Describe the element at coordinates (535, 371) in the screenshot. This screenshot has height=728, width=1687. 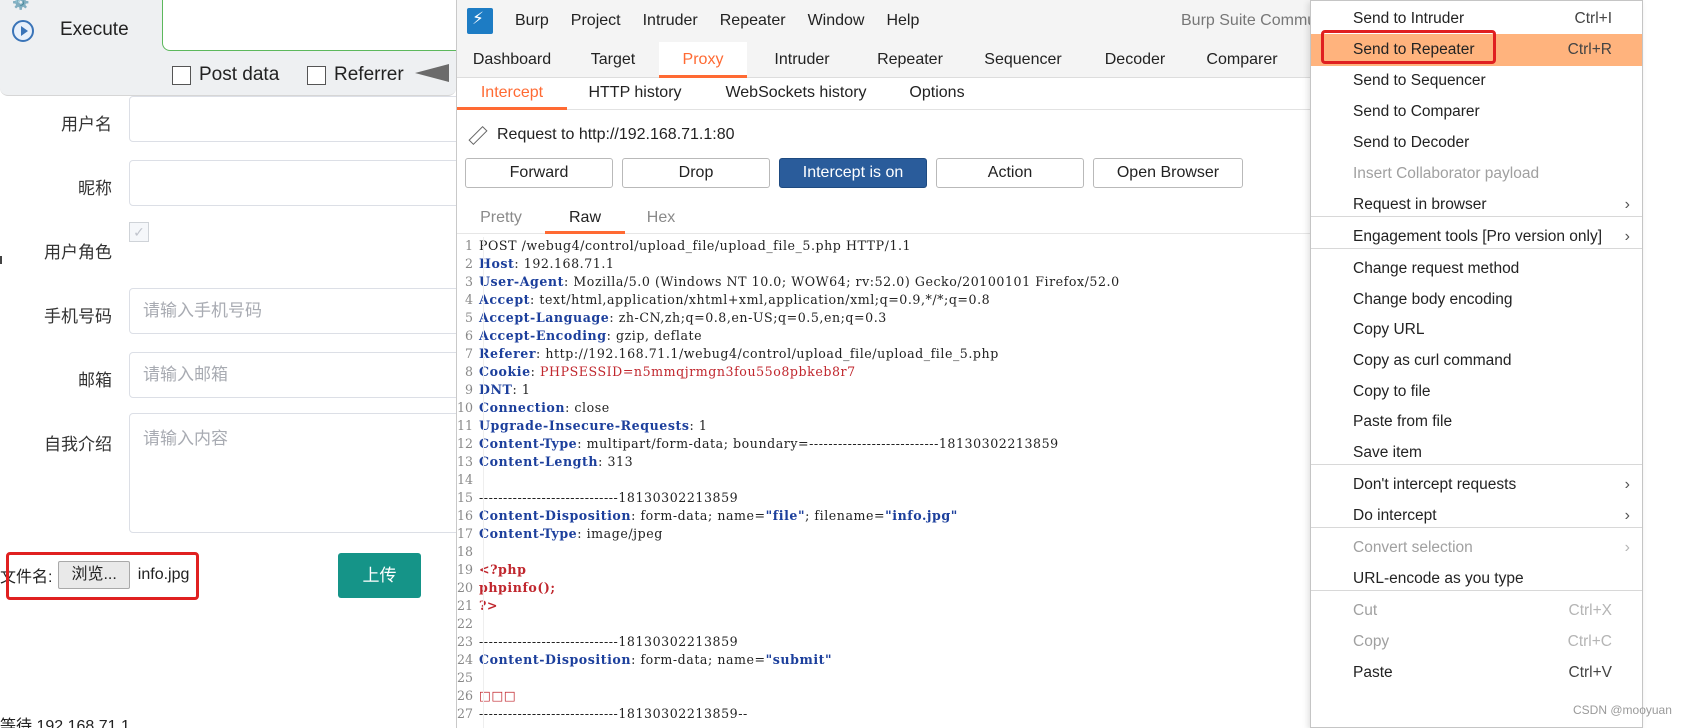
I see `code-token: :` at that location.